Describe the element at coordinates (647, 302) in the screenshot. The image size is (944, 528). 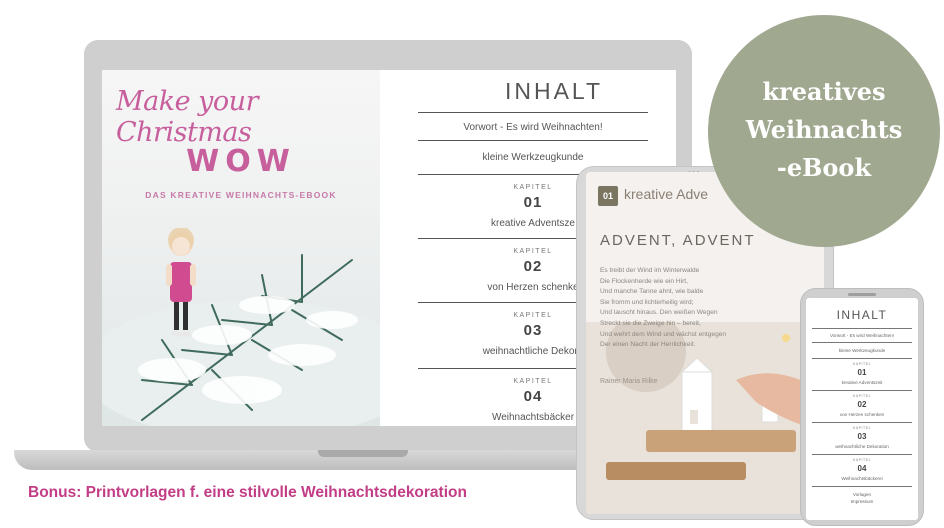
I see `poem-line: Sie fromm und lichterheilig wird;` at that location.